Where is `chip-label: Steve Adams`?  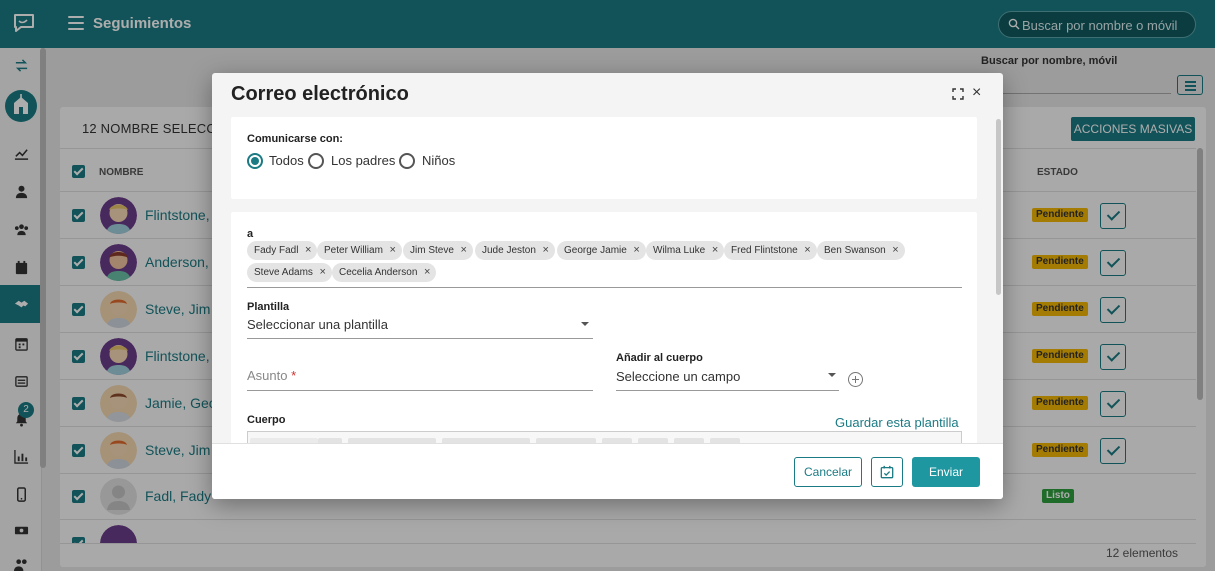 chip-label: Steve Adams is located at coordinates (283, 272).